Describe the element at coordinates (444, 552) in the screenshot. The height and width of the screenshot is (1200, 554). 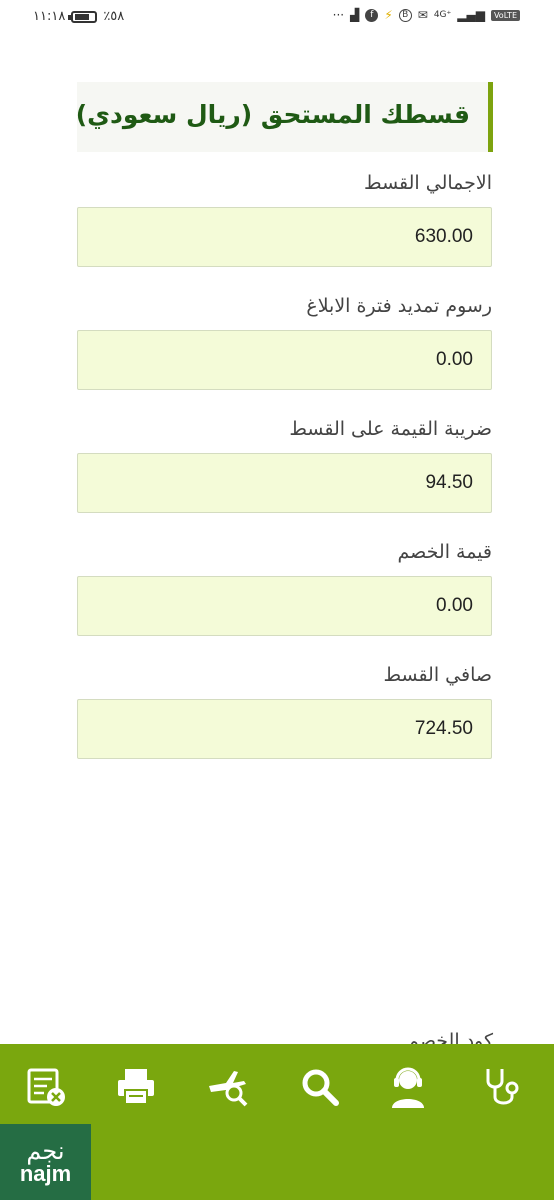
I see `discount-label: قيمة الخصم` at that location.